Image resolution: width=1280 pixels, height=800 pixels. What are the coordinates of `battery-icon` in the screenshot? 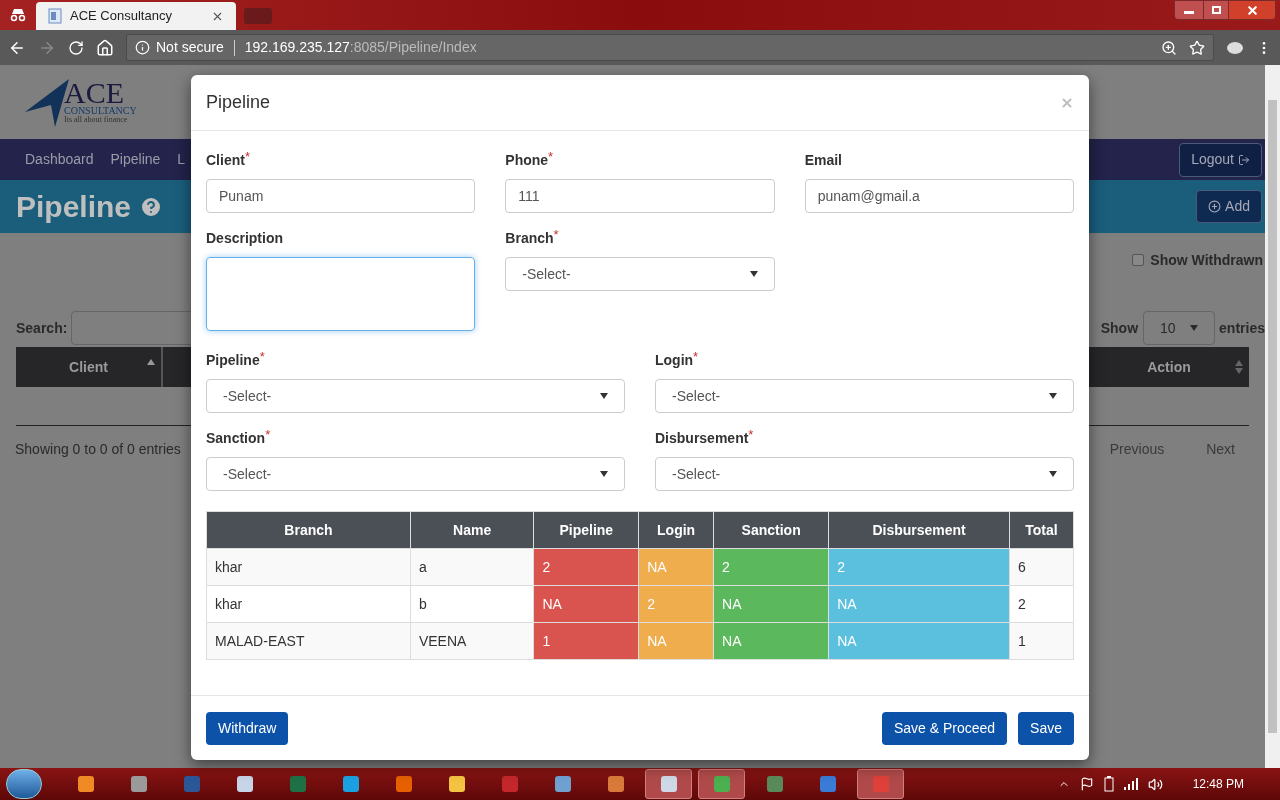 It's located at (1108, 784).